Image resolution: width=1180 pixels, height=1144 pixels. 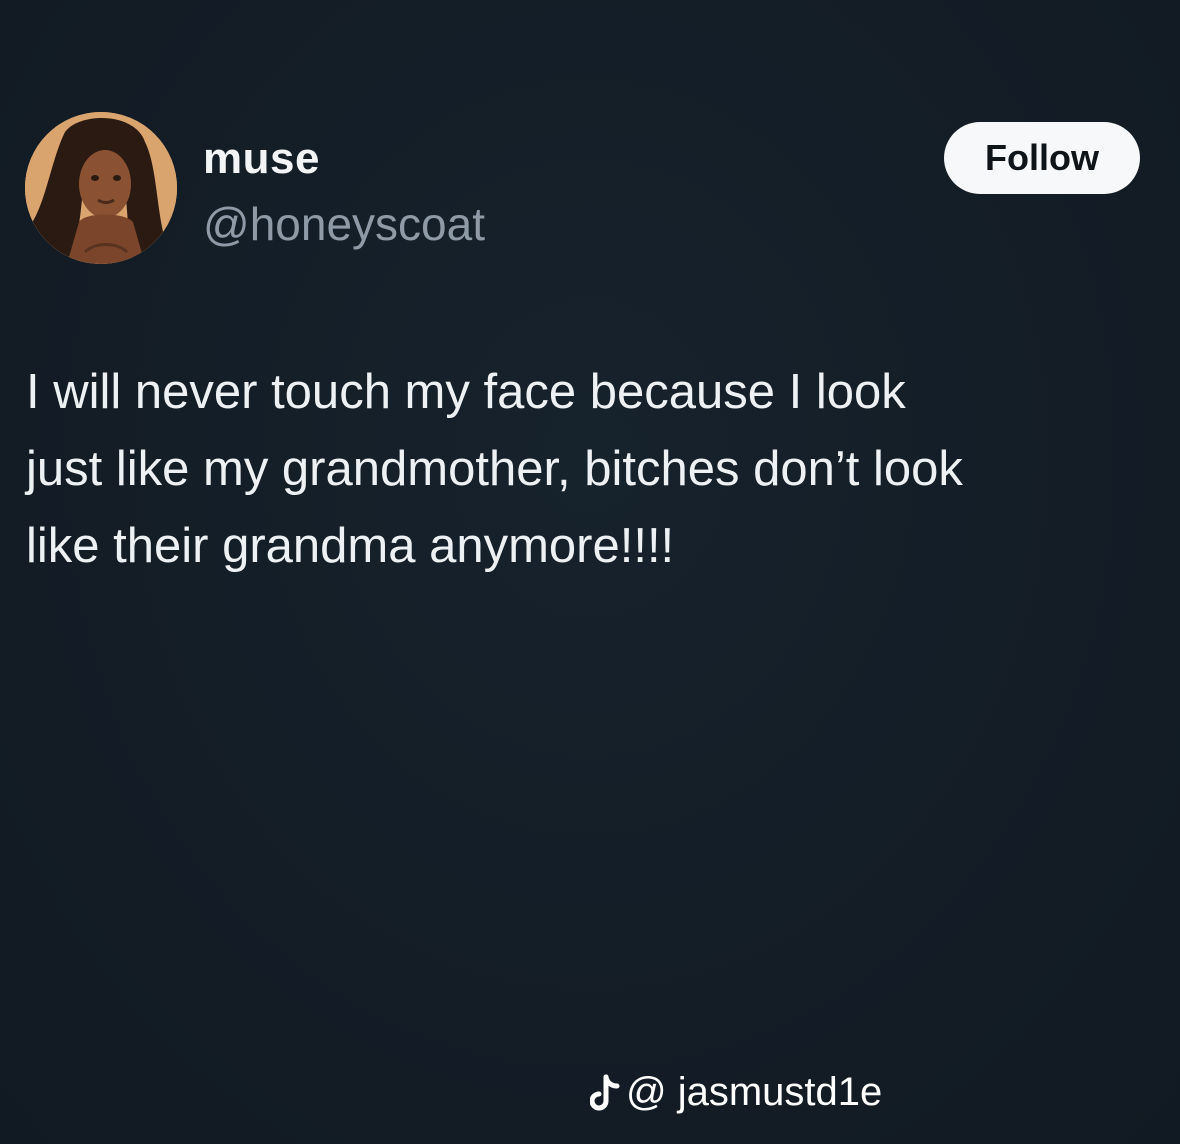 I want to click on avatar, so click(x=101, y=188).